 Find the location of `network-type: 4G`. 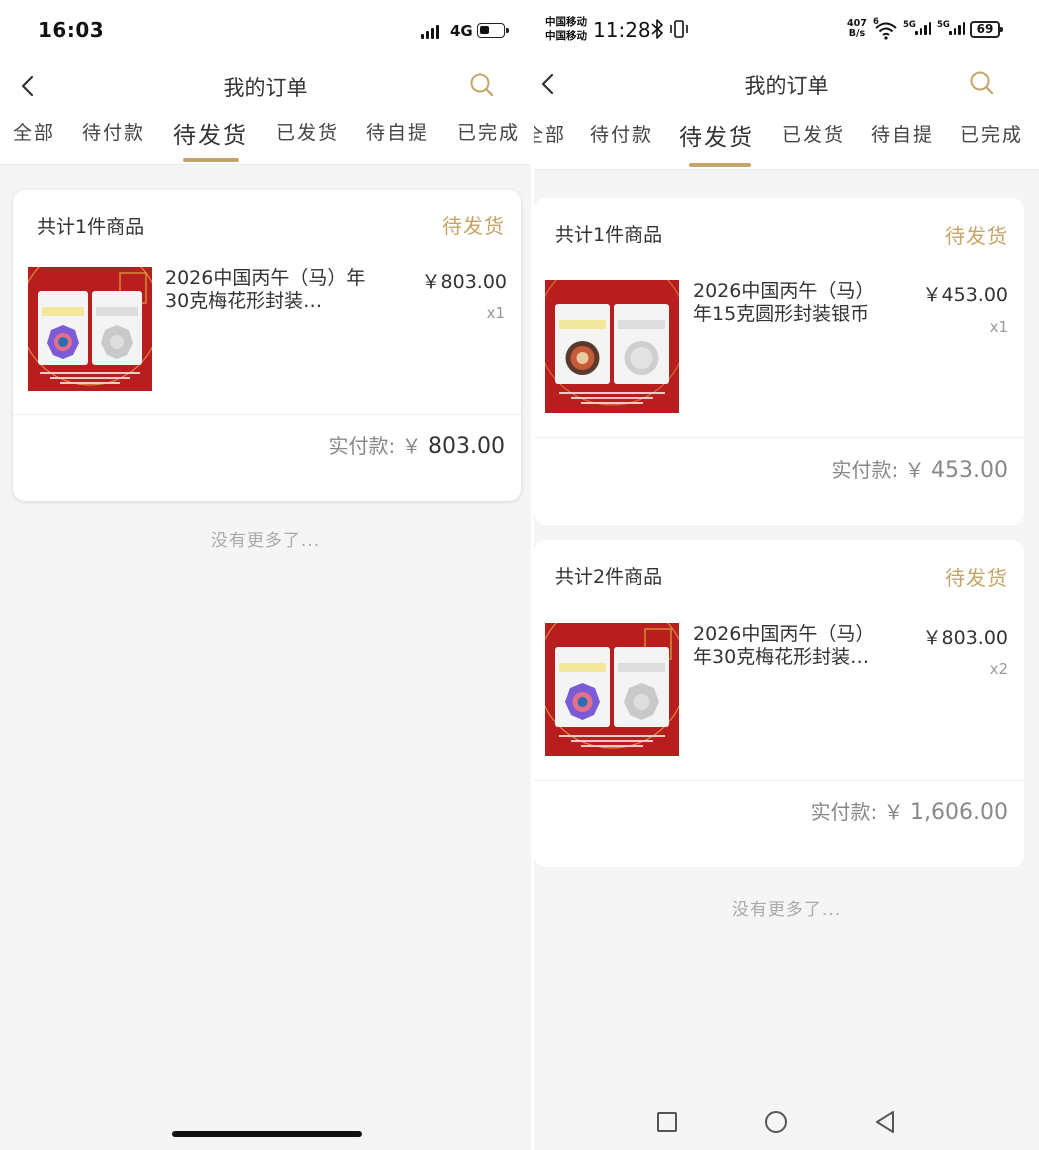

network-type: 4G is located at coordinates (461, 31).